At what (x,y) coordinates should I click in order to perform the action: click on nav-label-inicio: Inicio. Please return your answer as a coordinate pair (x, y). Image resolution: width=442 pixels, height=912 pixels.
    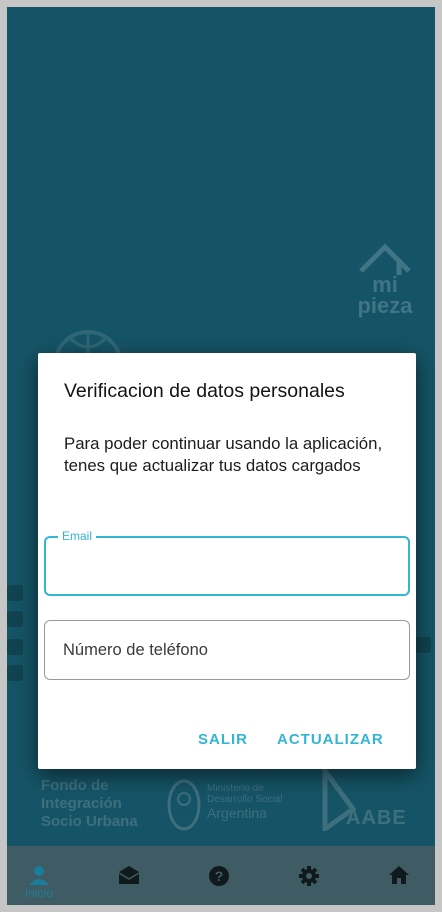
    Looking at the image, I should click on (38, 893).